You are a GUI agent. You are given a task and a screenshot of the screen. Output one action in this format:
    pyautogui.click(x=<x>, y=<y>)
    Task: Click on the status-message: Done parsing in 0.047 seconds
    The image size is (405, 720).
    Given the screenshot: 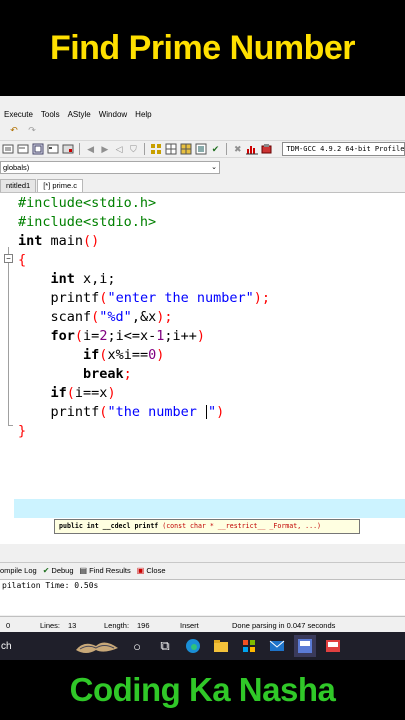 What is the action you would take?
    pyautogui.click(x=284, y=625)
    